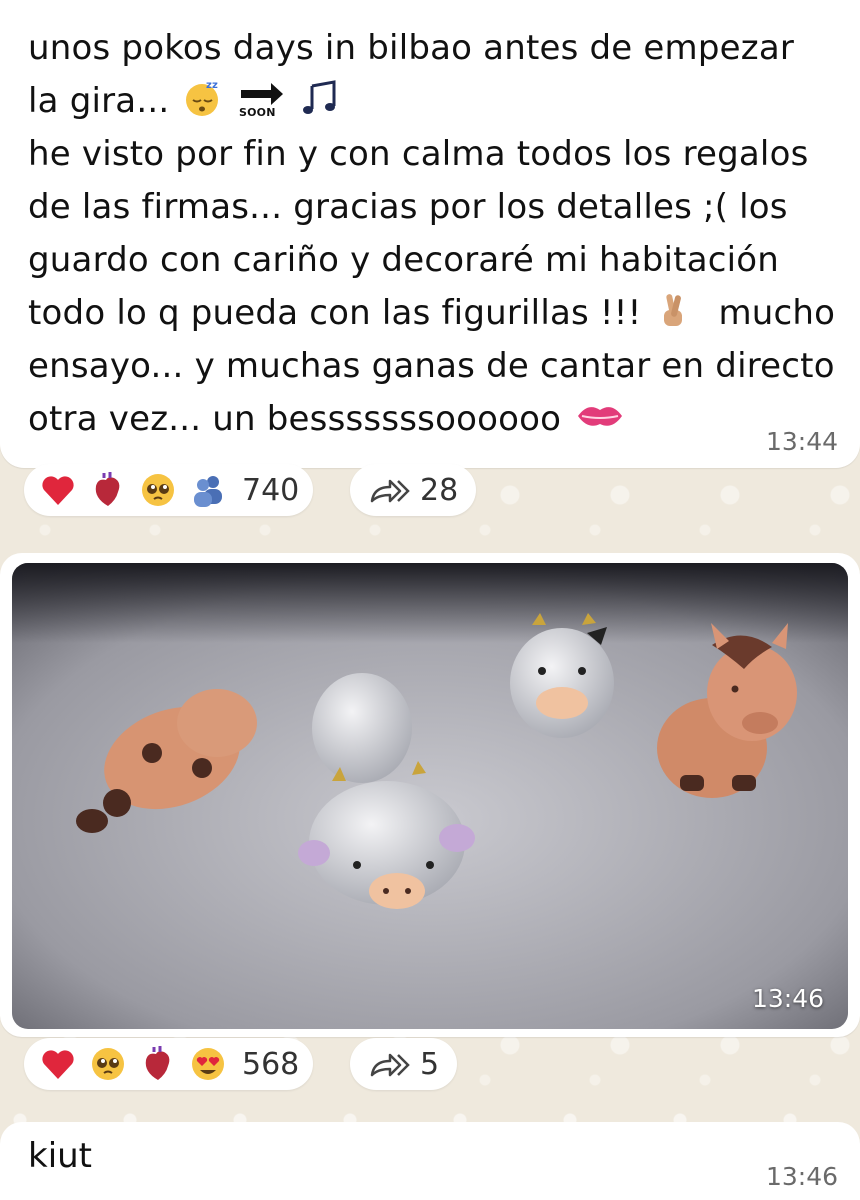 This screenshot has height=1200, width=860. I want to click on forward-count: 28, so click(439, 490).